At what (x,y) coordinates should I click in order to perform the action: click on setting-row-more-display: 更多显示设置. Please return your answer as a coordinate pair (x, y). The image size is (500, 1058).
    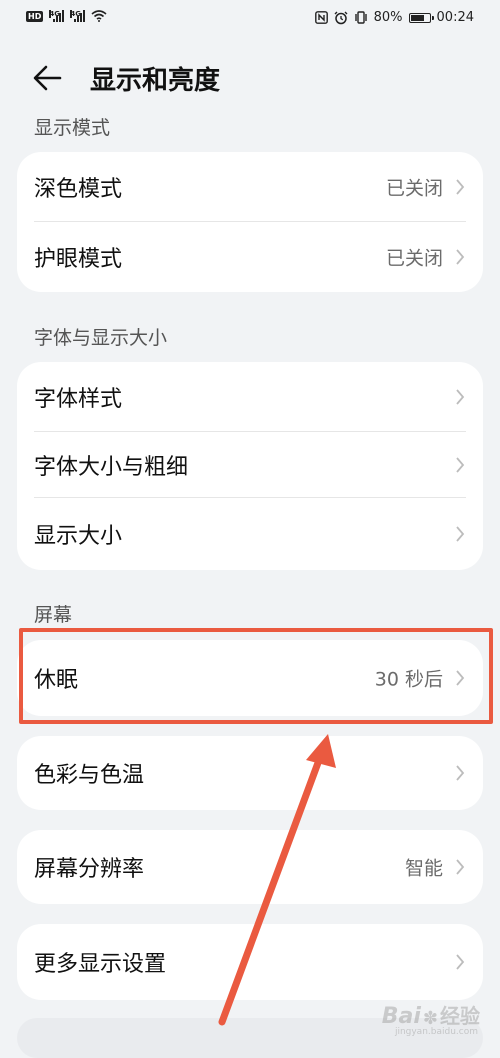
    Looking at the image, I should click on (250, 962).